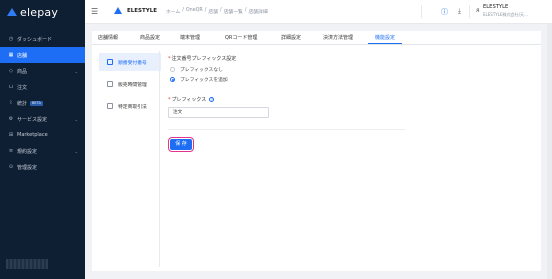 Image resolution: width=552 pixels, height=279 pixels. I want to click on radio-no-prefix: プレフィックスなし, so click(196, 69).